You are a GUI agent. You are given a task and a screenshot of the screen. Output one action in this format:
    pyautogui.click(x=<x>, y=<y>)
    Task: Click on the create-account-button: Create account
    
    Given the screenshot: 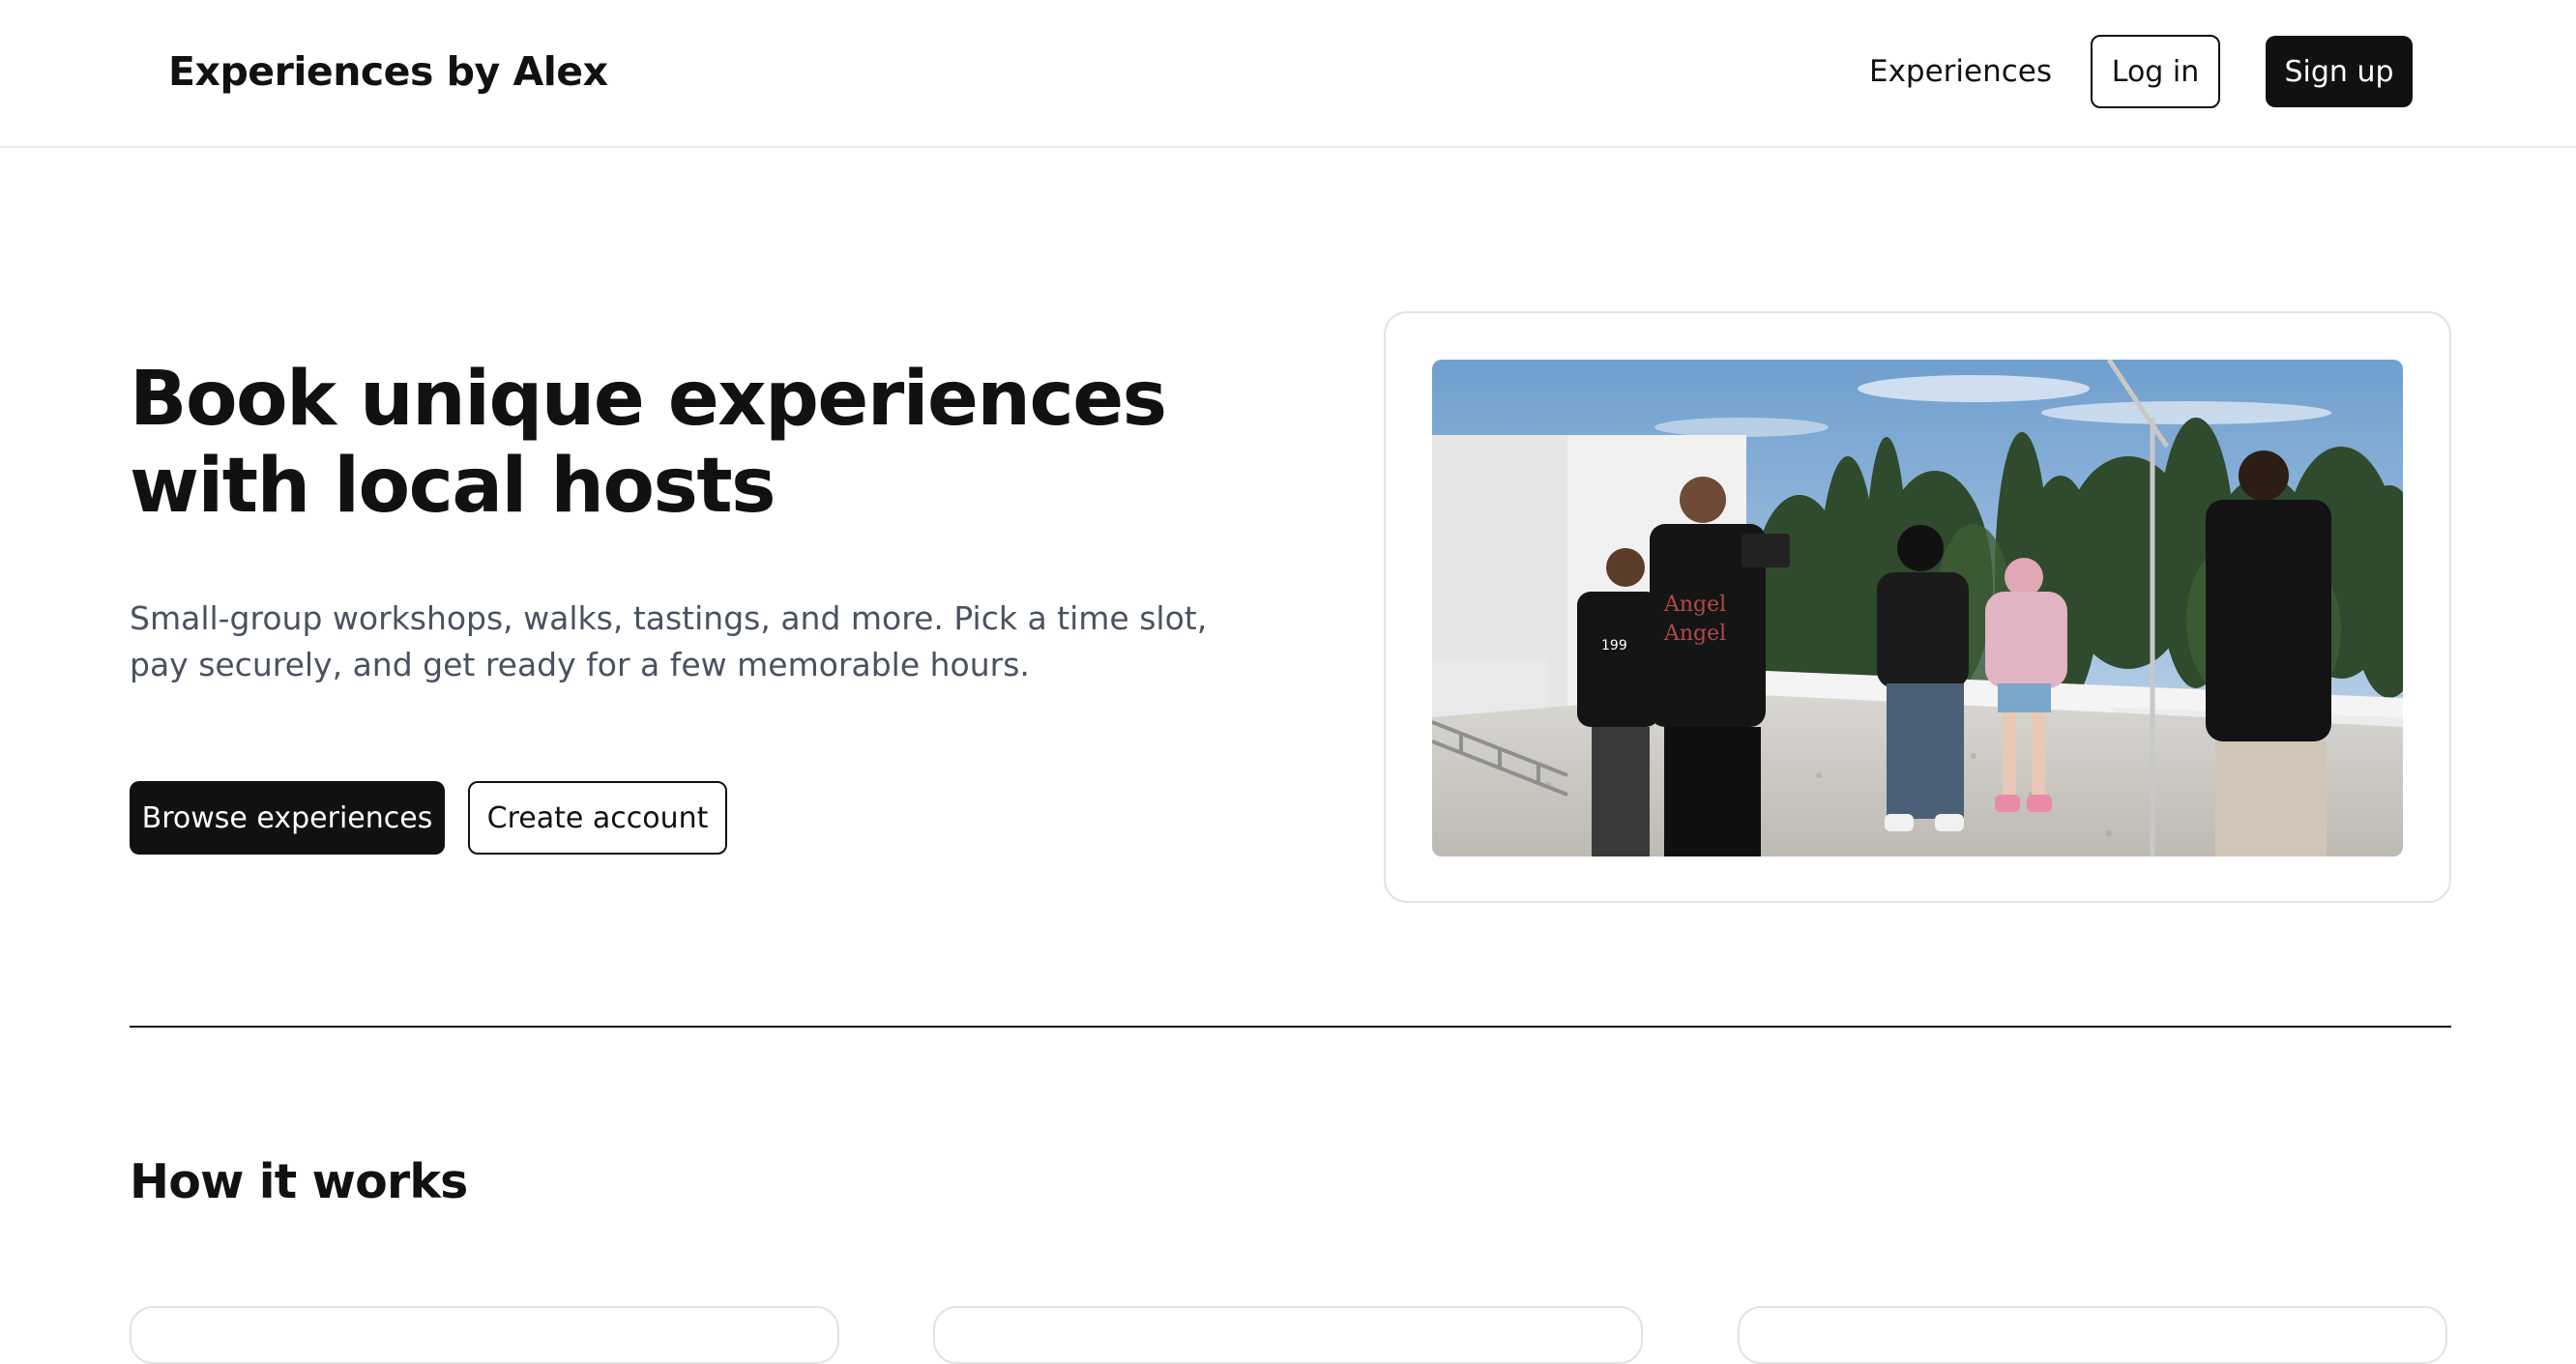 What is the action you would take?
    pyautogui.click(x=597, y=818)
    